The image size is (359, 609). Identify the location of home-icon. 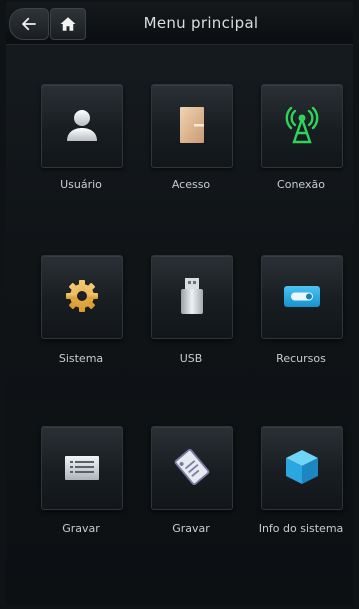
(68, 24).